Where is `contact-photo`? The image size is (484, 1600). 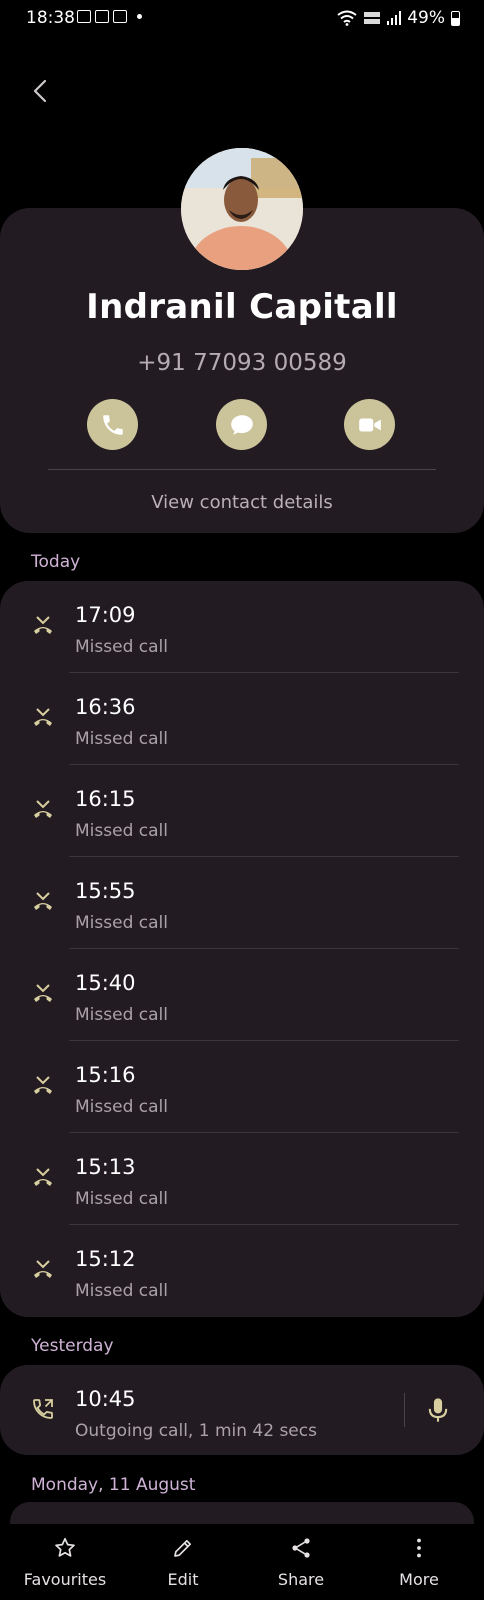
contact-photo is located at coordinates (242, 209).